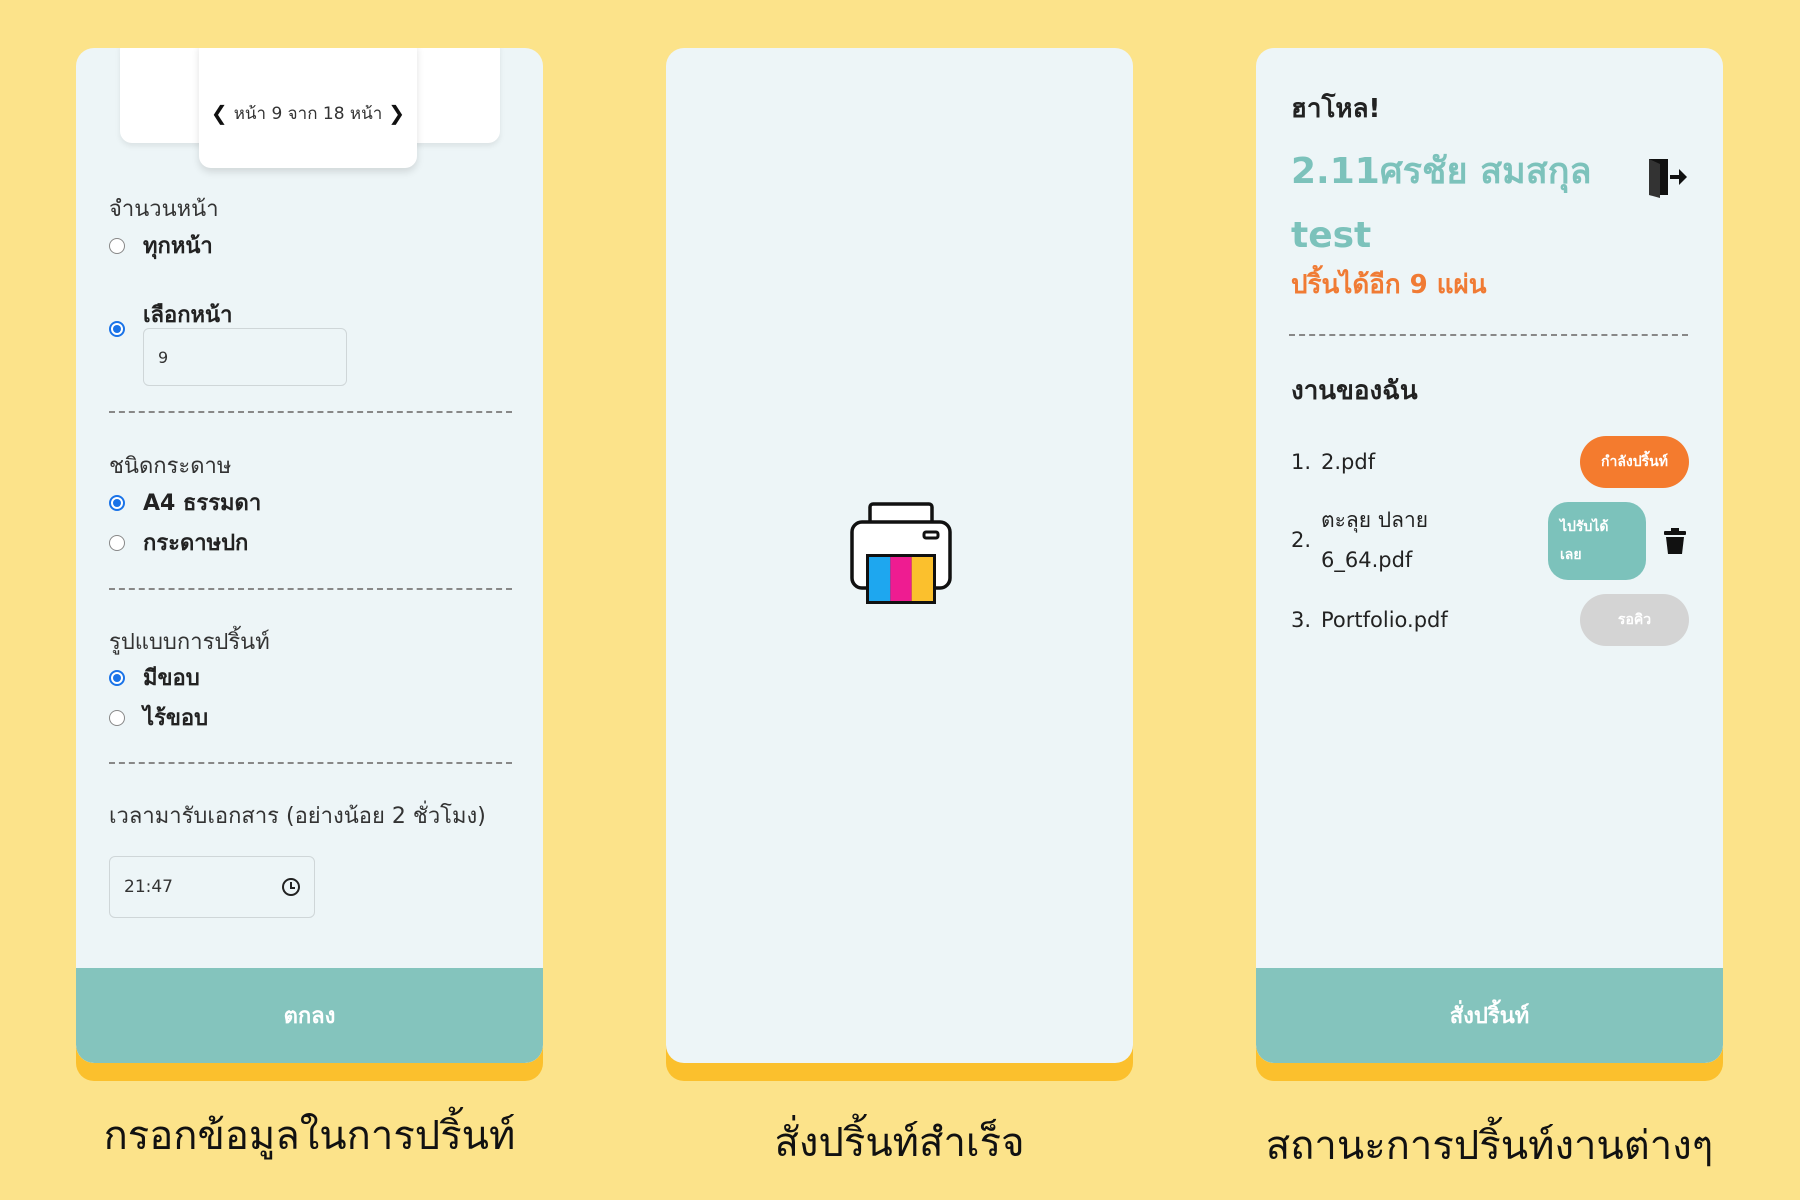  I want to click on status-badge-queued: รอคิว, so click(1634, 620).